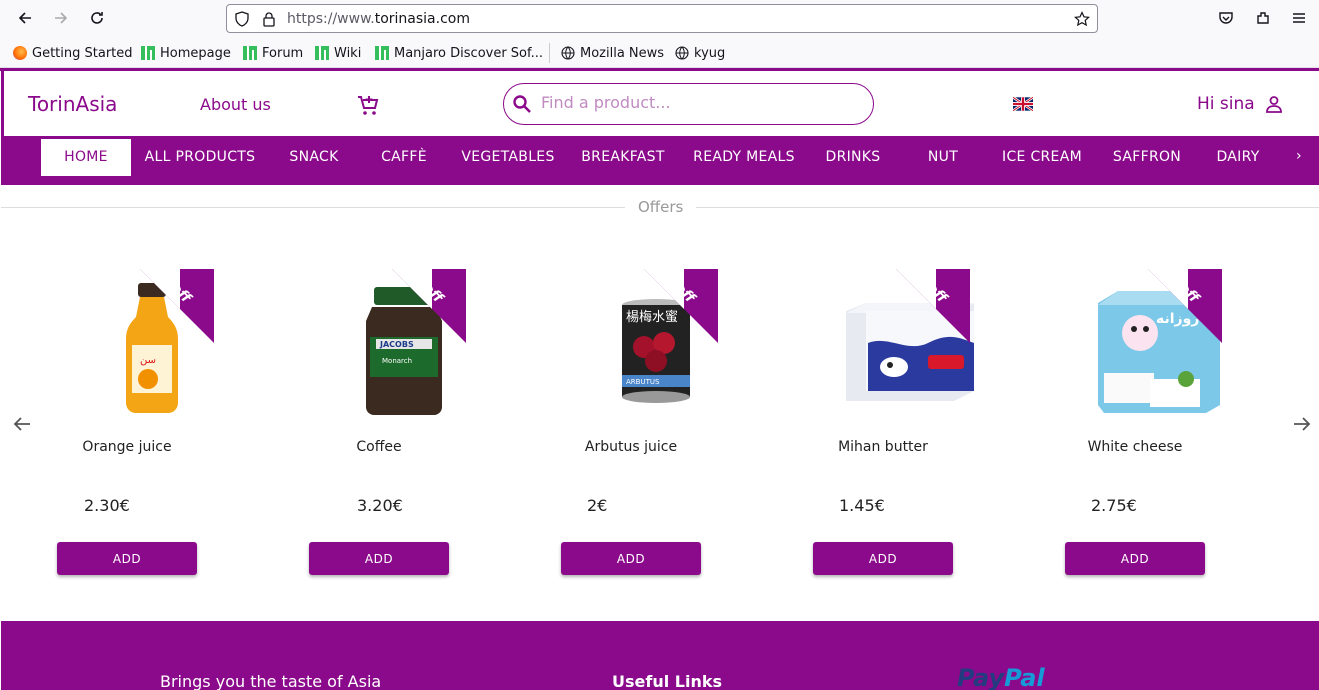 The height and width of the screenshot is (690, 1319). Describe the element at coordinates (380, 505) in the screenshot. I see `product-price: 3.20€` at that location.